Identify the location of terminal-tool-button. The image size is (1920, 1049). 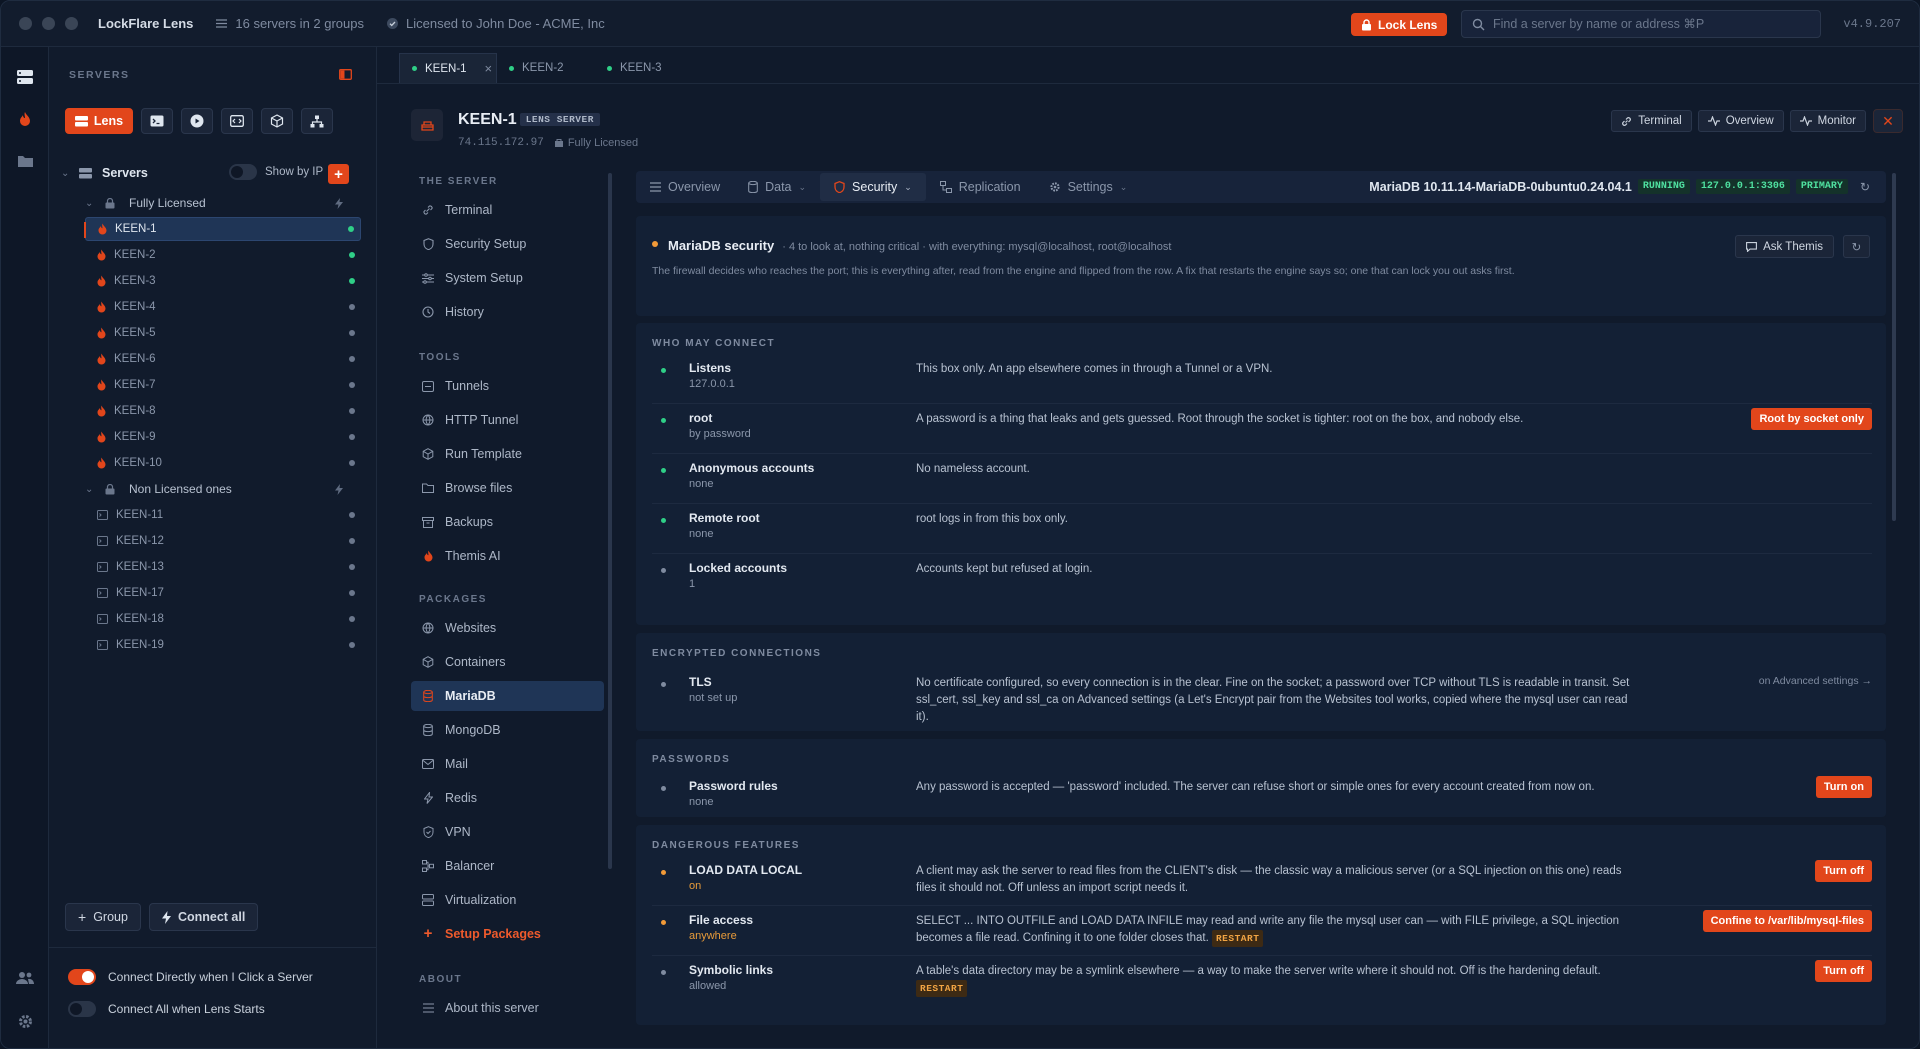
(157, 121).